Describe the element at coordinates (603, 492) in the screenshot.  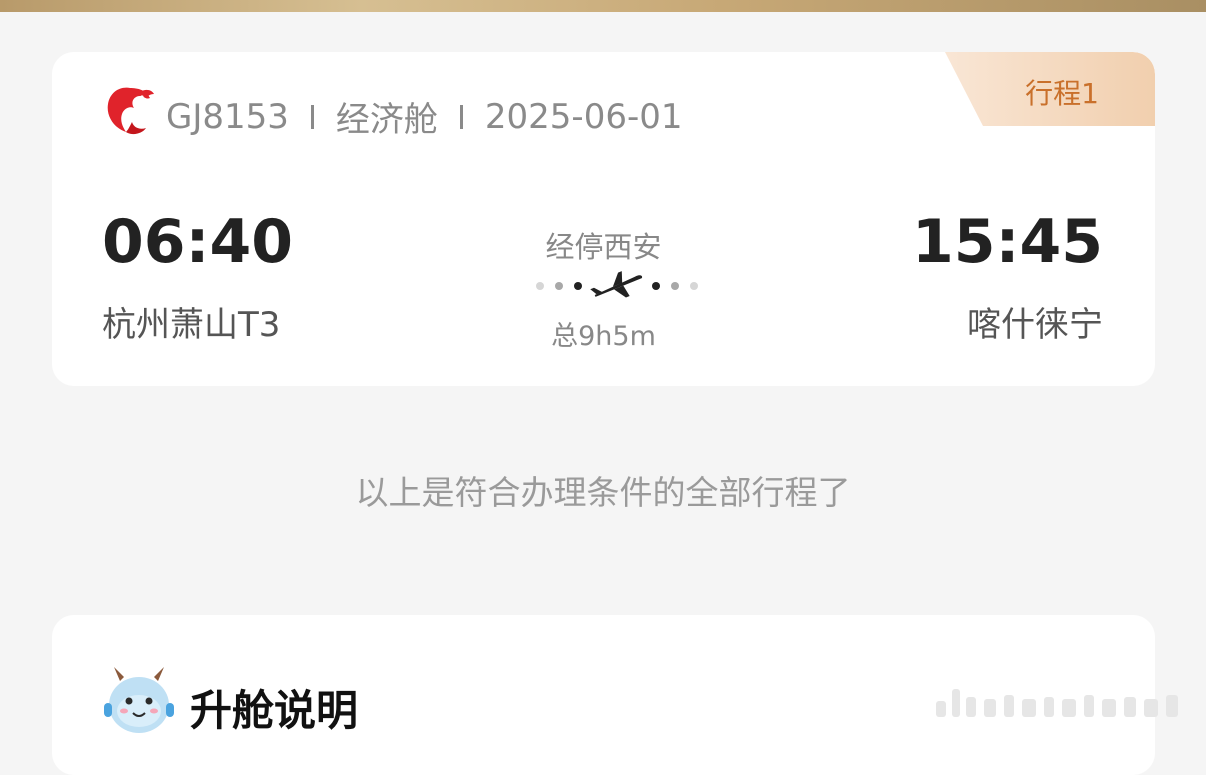
I see `eligible-trips-note: 以上是符合办理条件的全部行程了` at that location.